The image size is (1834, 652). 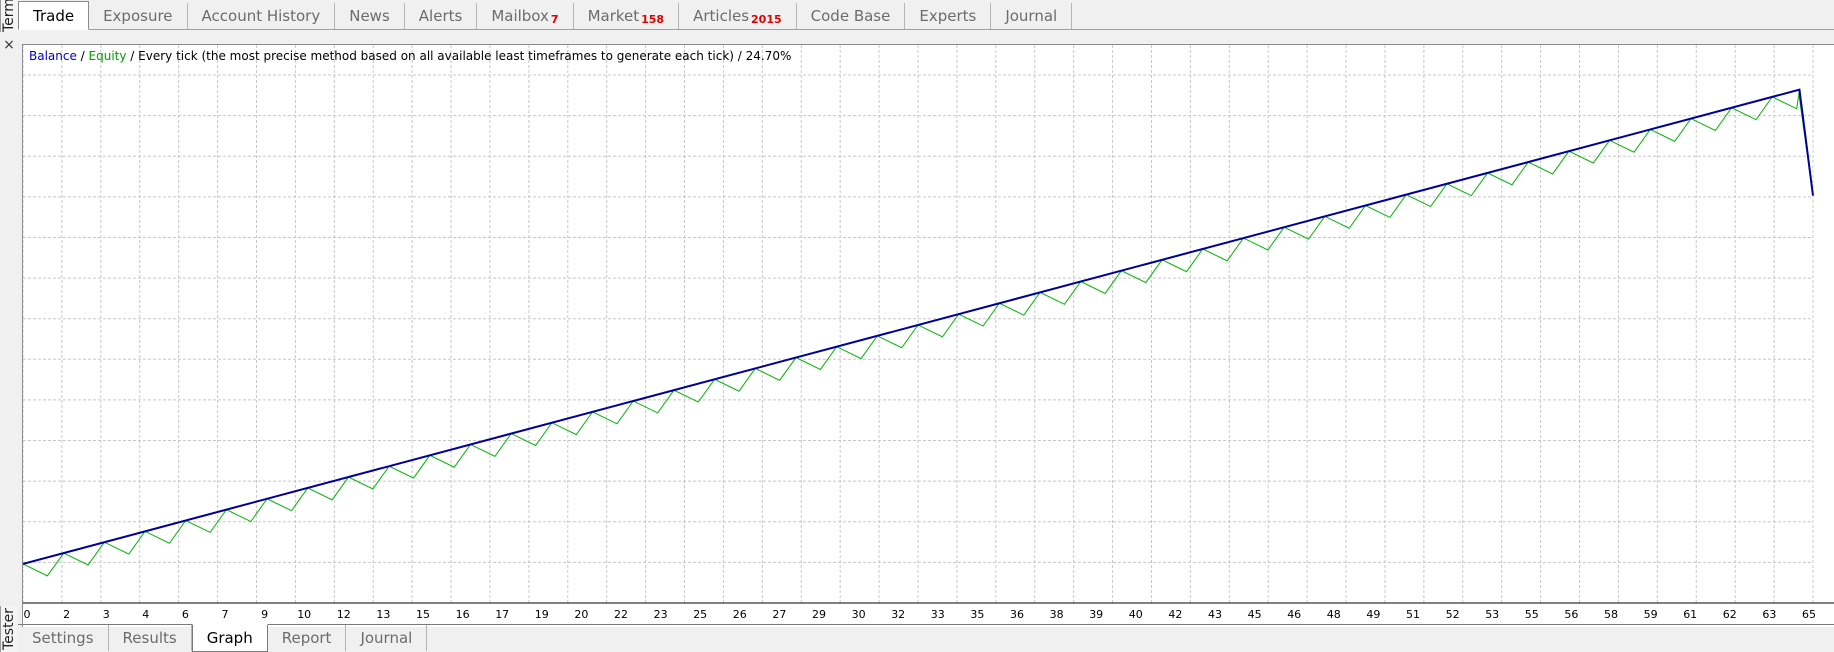 What do you see at coordinates (1175, 614) in the screenshot?
I see `x-tick-label: 42` at bounding box center [1175, 614].